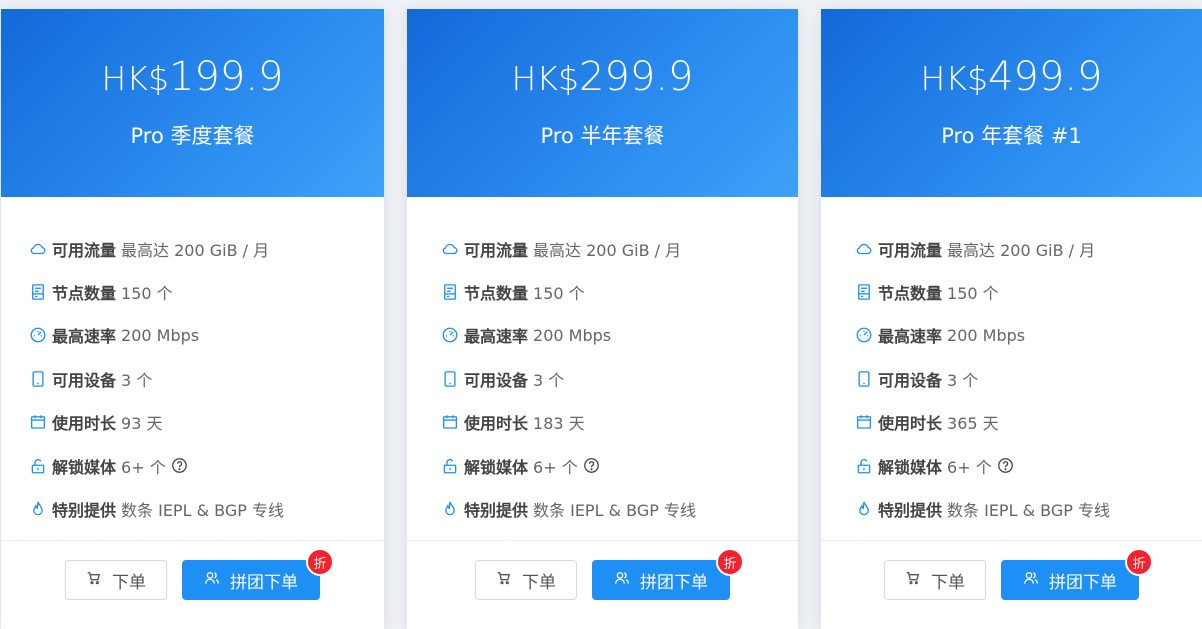 This screenshot has height=629, width=1202. What do you see at coordinates (156, 422) in the screenshot?
I see `feature-duration: 使用时长 93 天` at bounding box center [156, 422].